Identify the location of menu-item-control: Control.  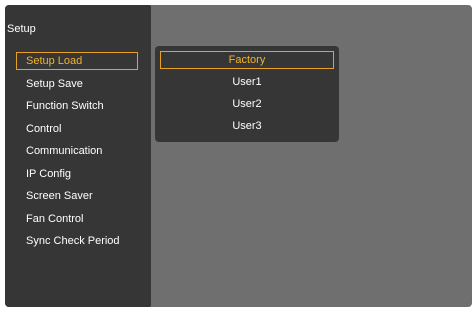
(81, 129).